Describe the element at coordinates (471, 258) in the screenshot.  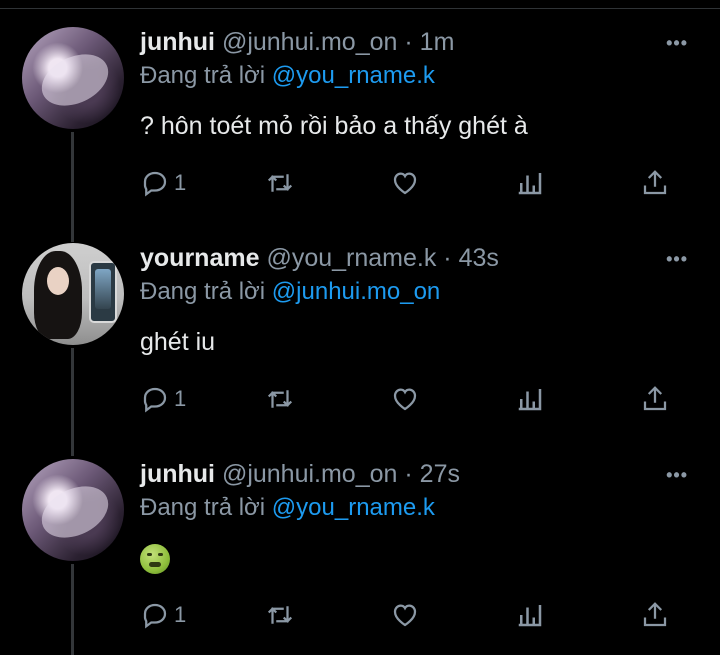
I see `timestamp: · 43s` at that location.